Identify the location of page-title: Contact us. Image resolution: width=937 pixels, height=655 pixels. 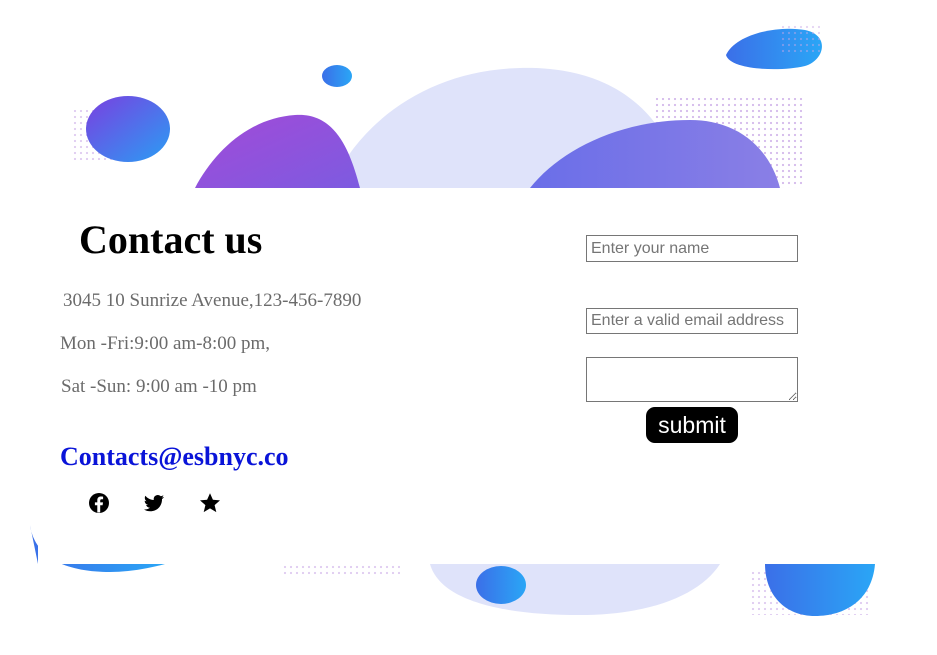
(171, 239).